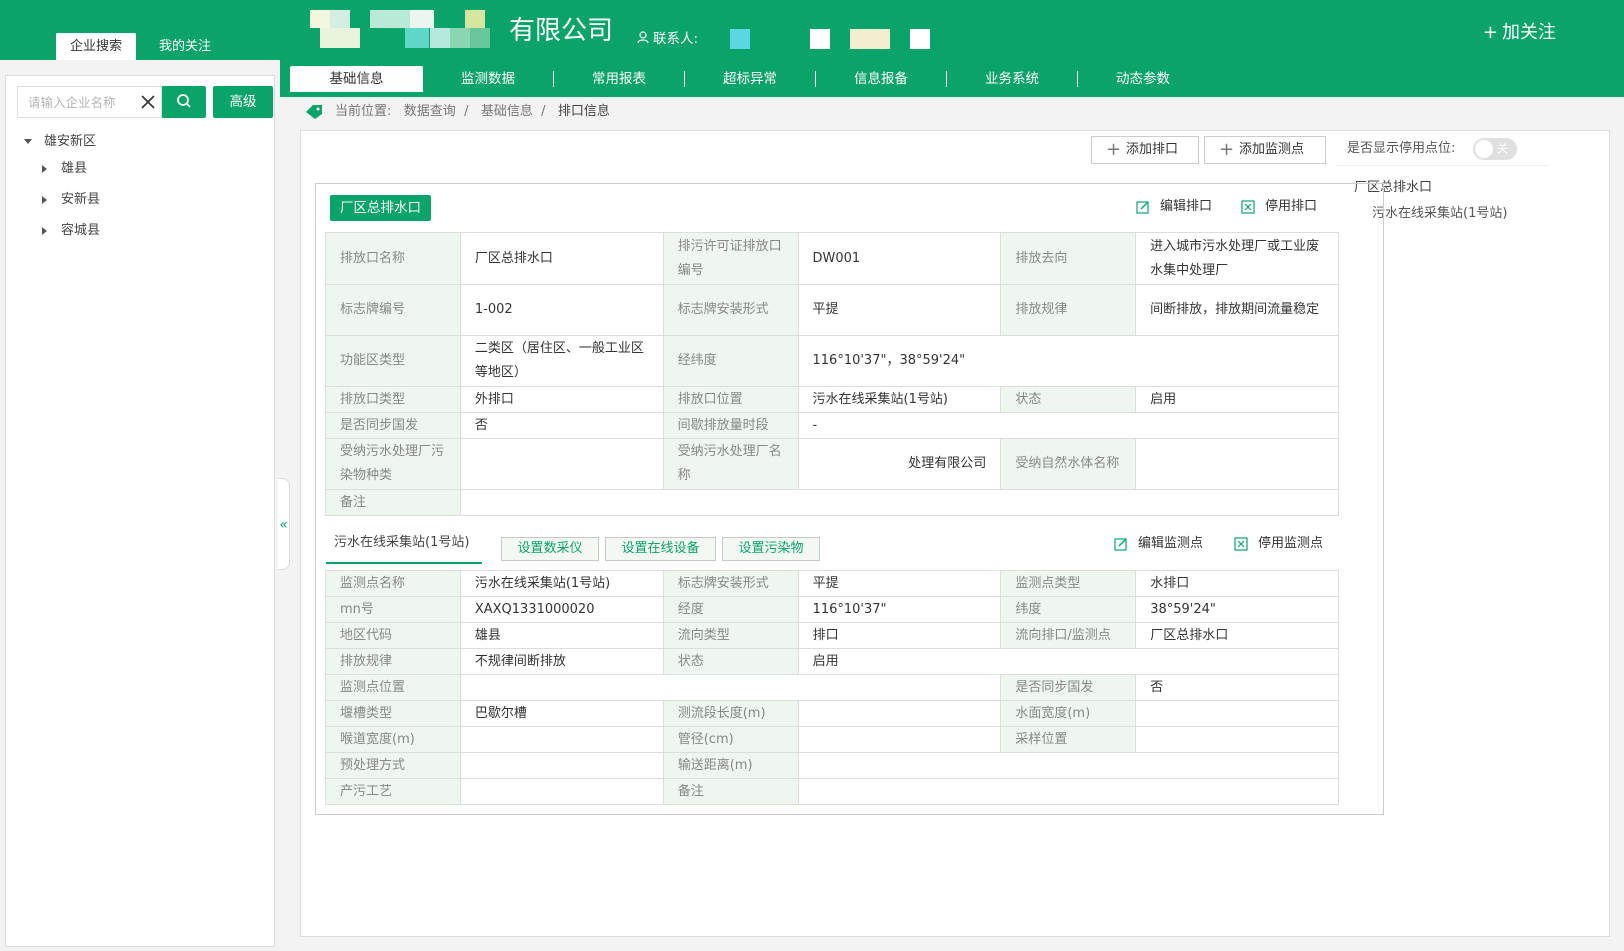  I want to click on contact-info: 联系人:, so click(667, 37).